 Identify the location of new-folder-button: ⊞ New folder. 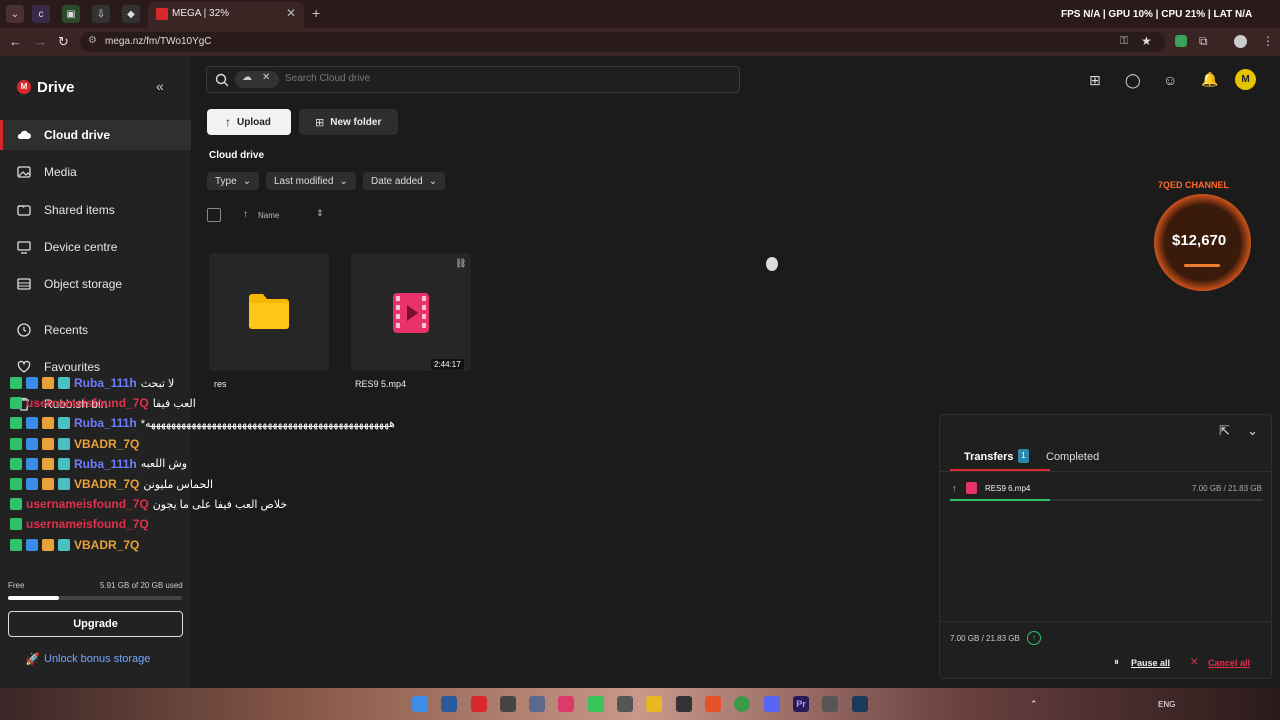
(348, 122).